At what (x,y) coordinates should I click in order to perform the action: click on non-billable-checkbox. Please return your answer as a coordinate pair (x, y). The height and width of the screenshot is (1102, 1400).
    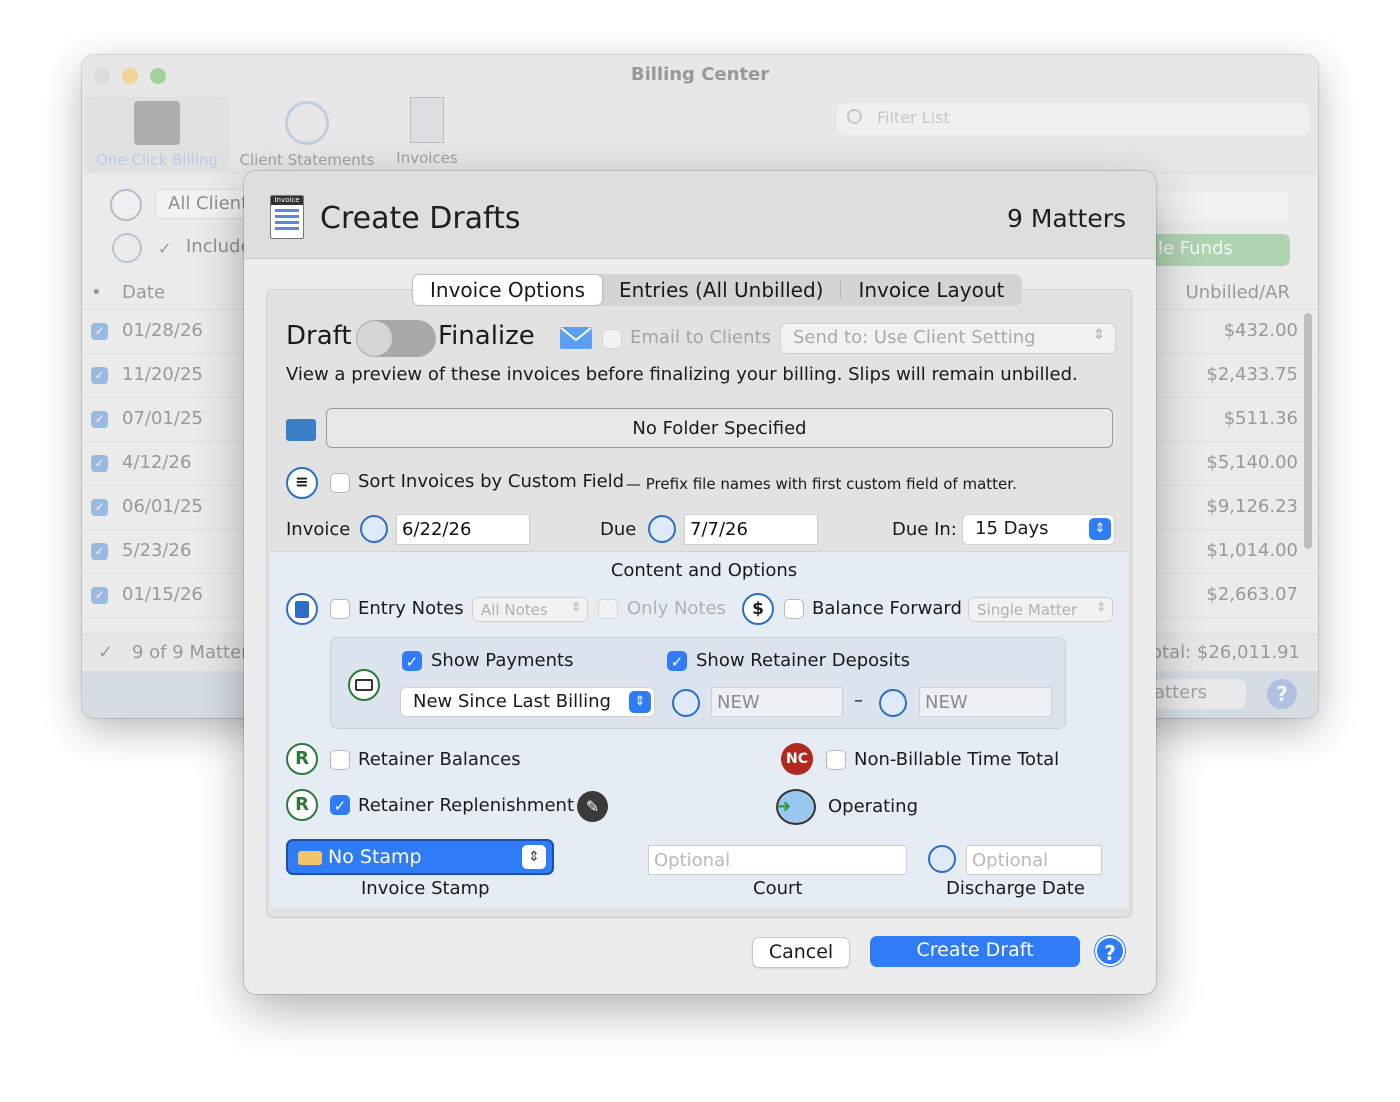
    Looking at the image, I should click on (836, 760).